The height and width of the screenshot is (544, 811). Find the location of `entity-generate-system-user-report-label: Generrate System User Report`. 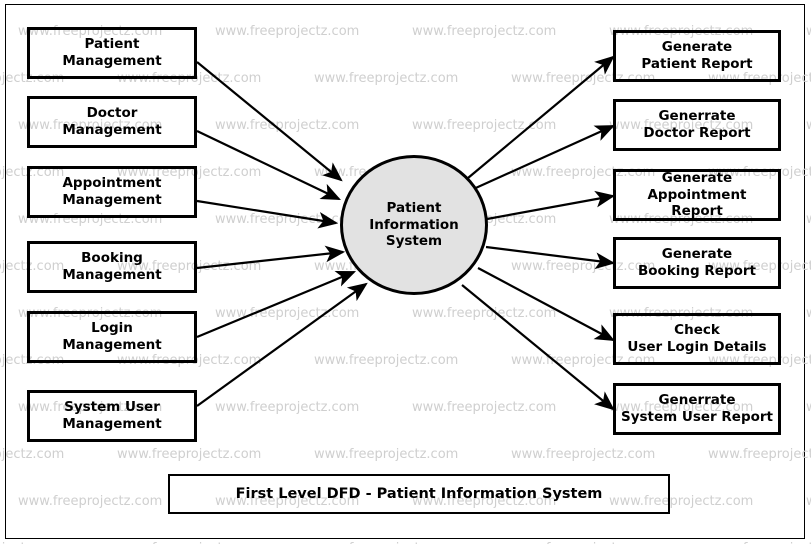

entity-generate-system-user-report-label: Generrate System User Report is located at coordinates (697, 408).